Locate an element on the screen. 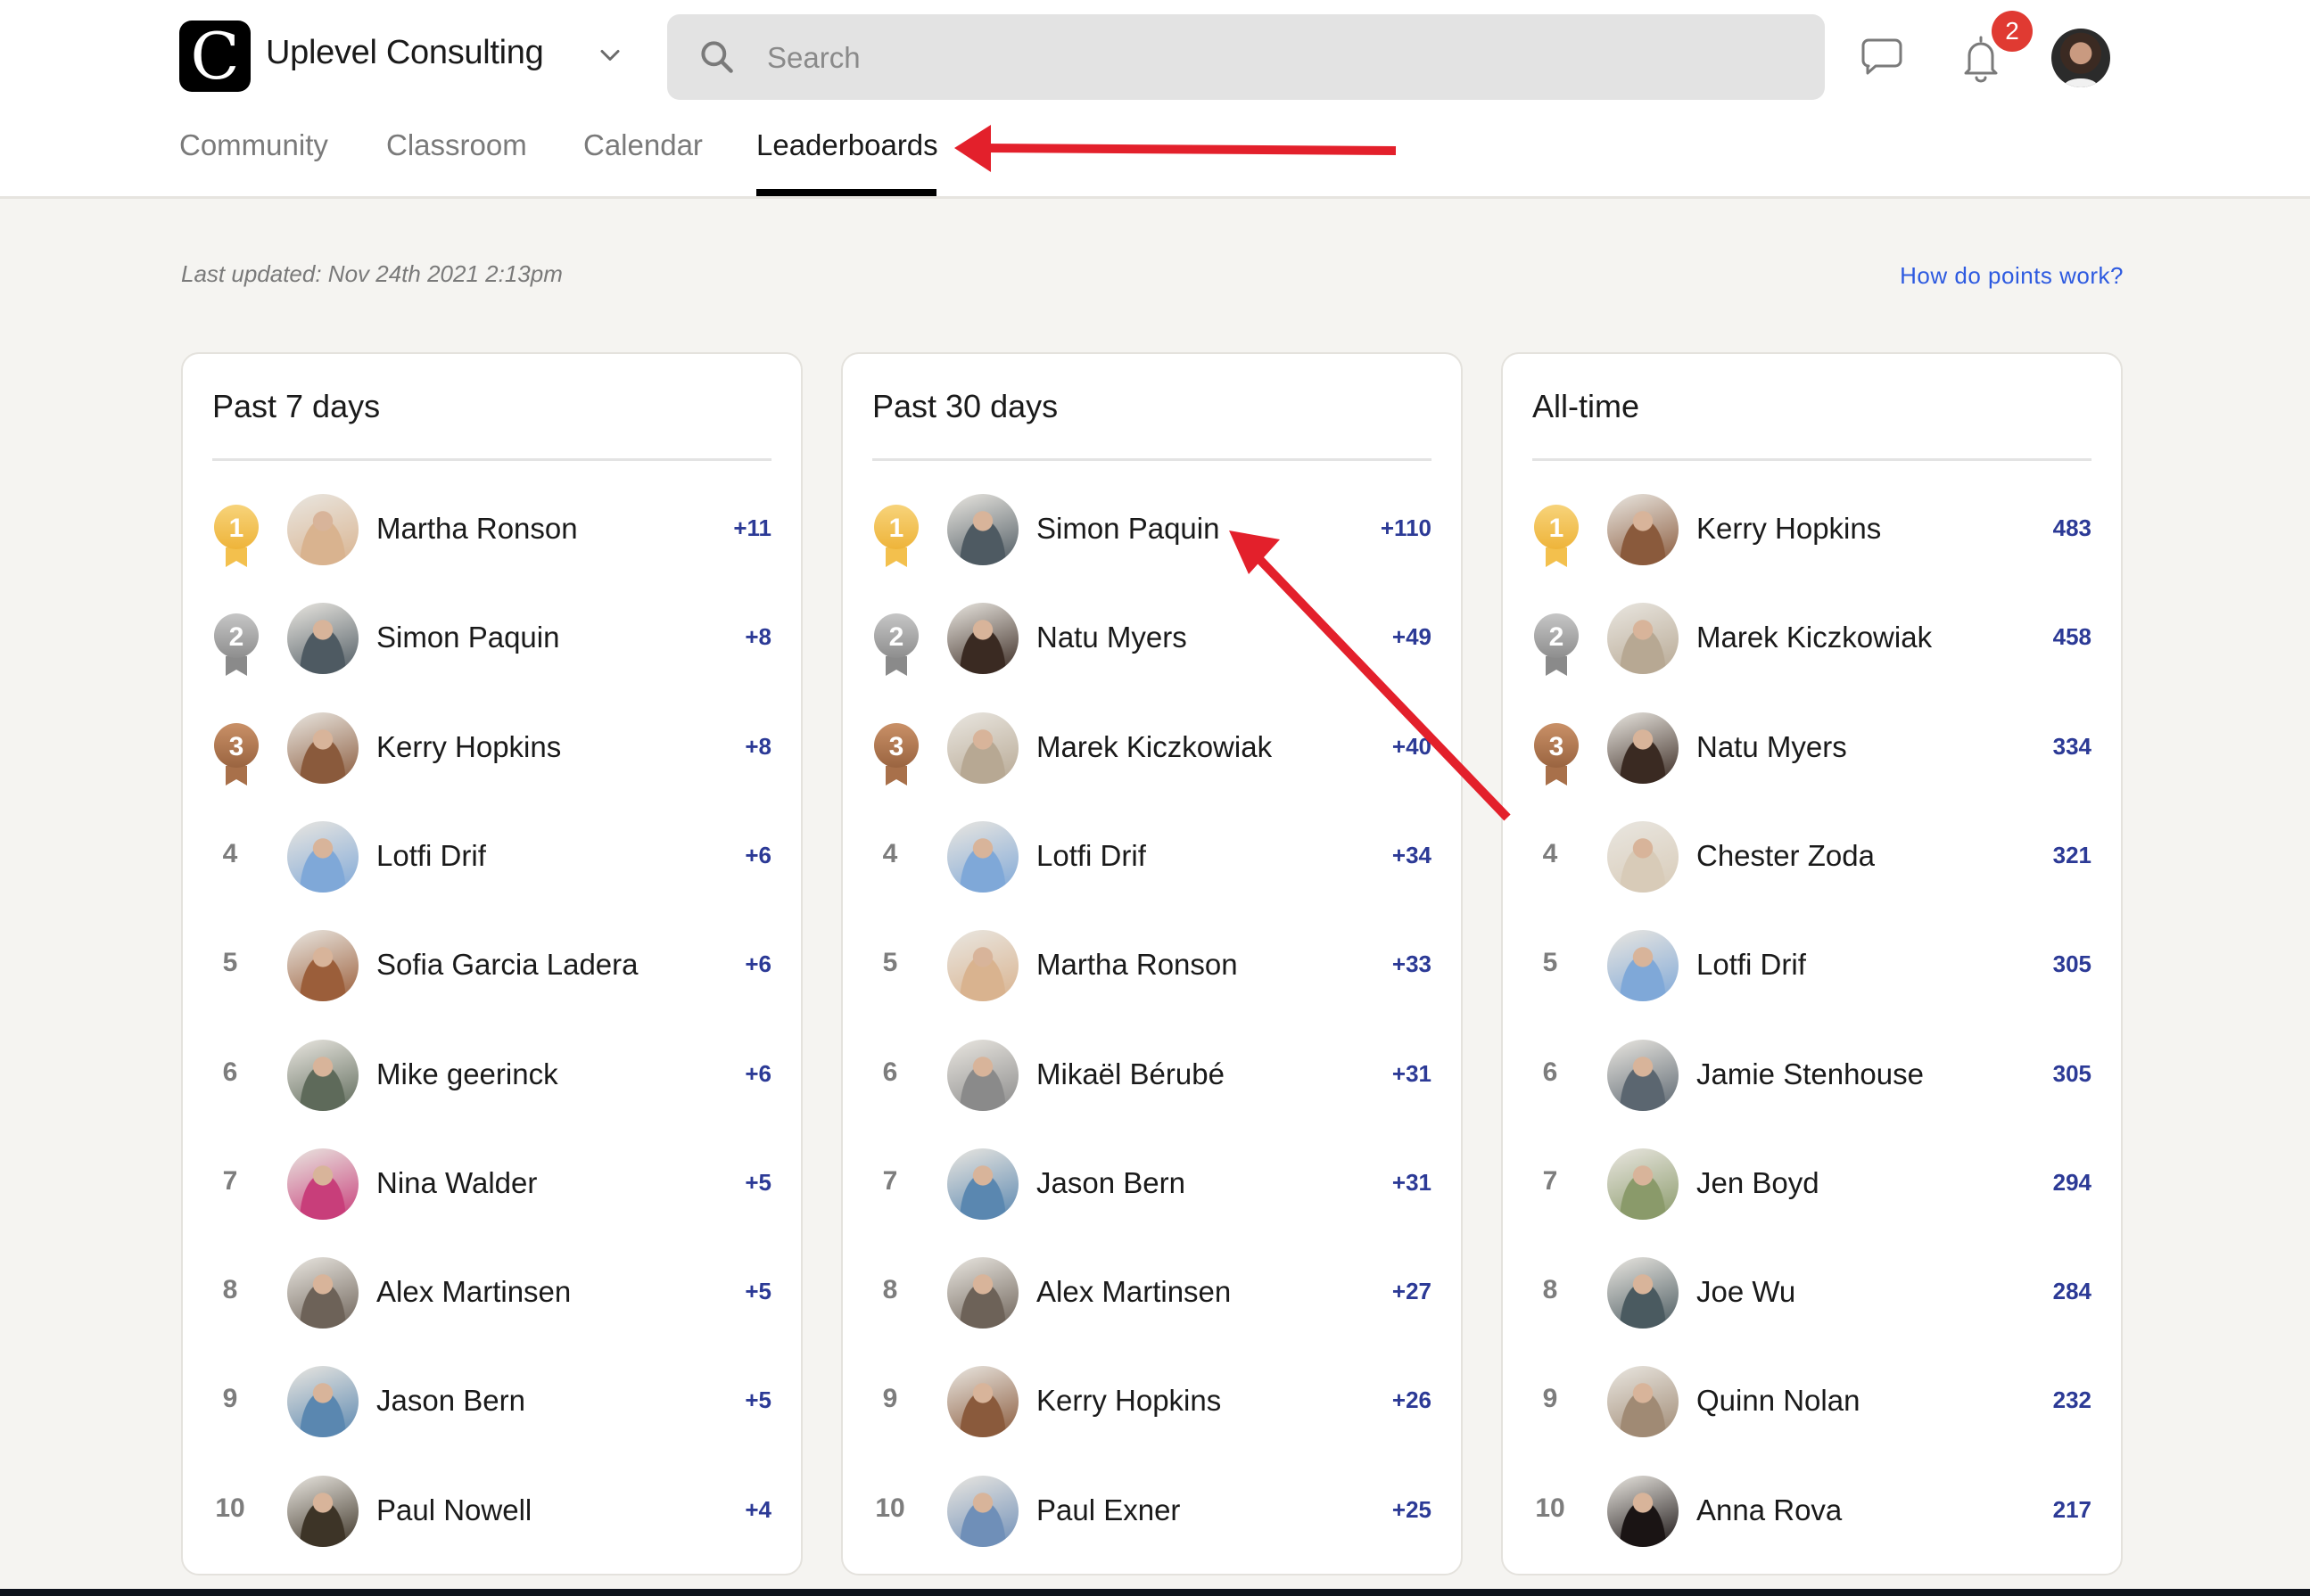  leaderboard-row: 7 Nina Walder +5 is located at coordinates (492, 1184).